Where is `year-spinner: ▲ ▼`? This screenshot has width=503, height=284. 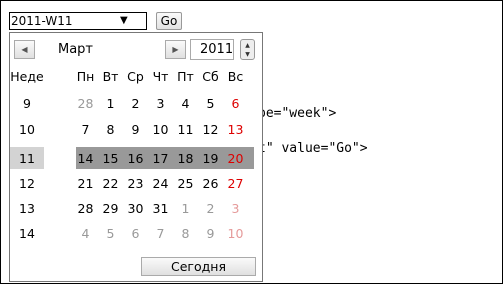
year-spinner: ▲ ▼ is located at coordinates (247, 49).